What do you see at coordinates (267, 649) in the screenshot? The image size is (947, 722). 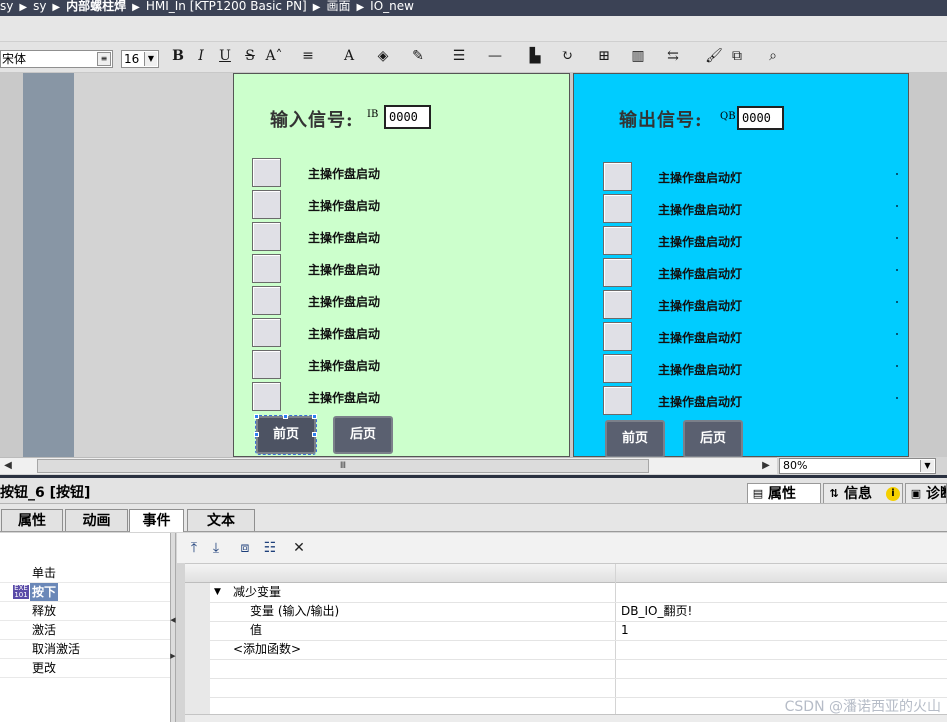 I see `add-function-link: <添加函数>` at bounding box center [267, 649].